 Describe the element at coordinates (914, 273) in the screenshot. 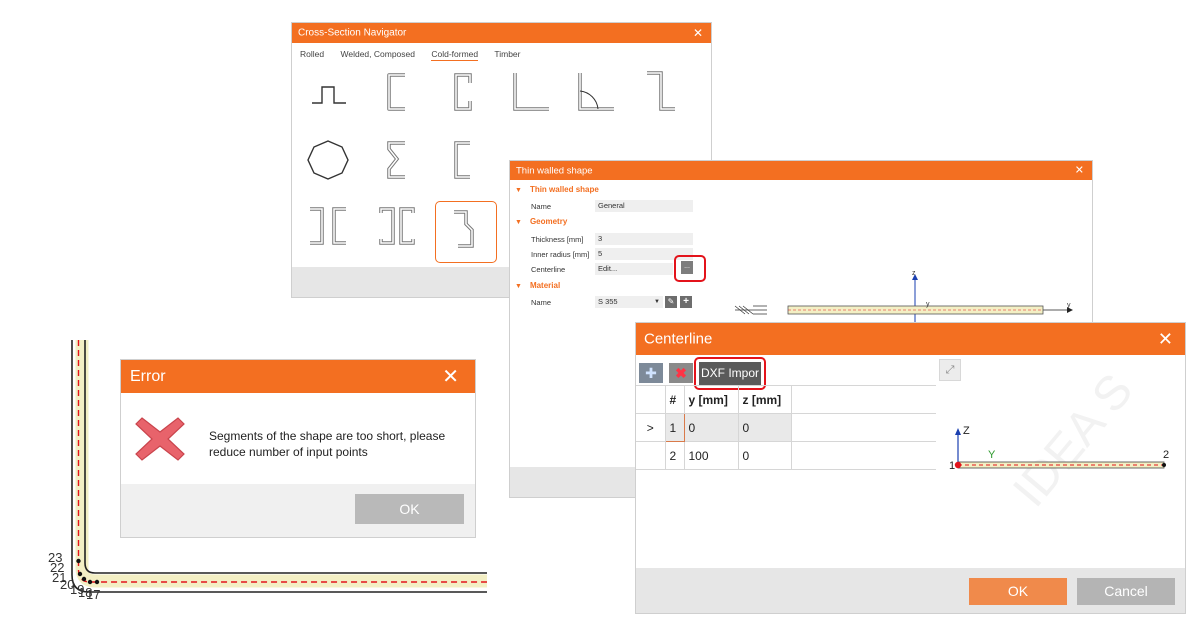

I see `axis-z-label: z` at that location.